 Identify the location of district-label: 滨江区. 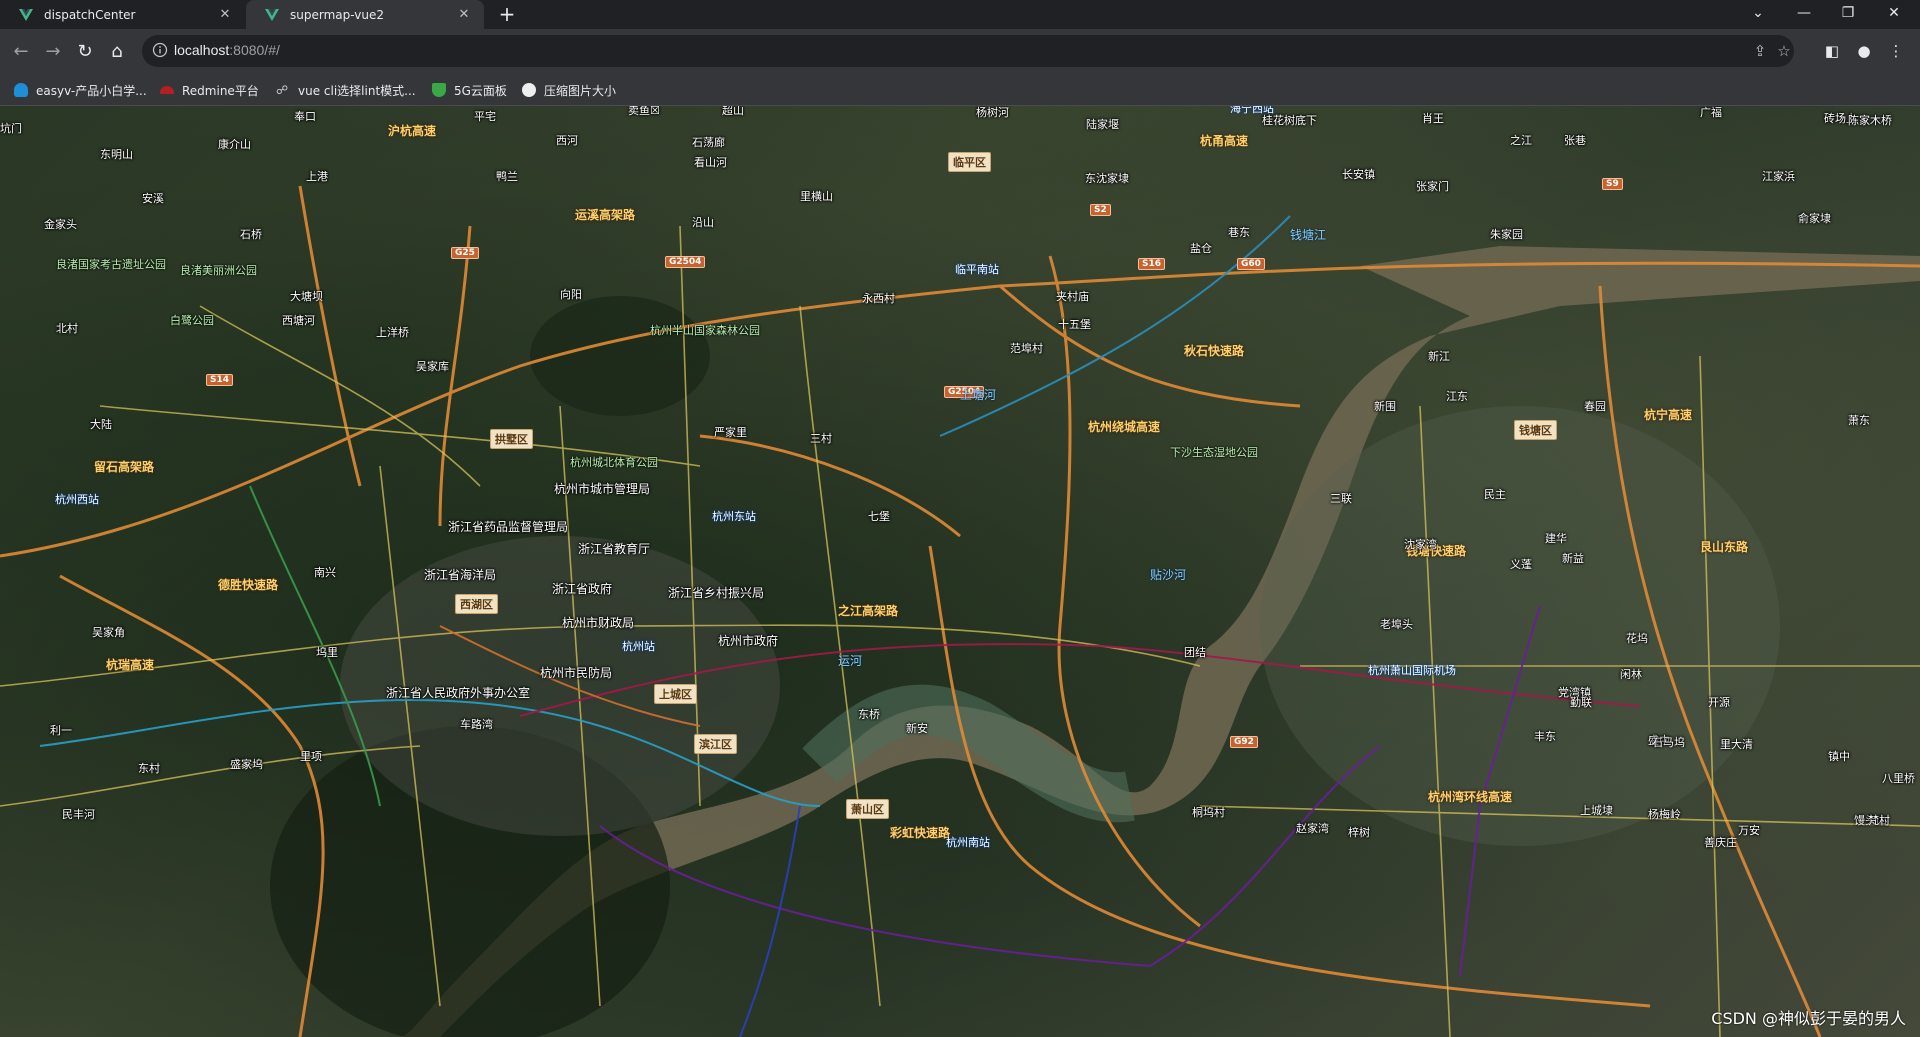
(715, 744).